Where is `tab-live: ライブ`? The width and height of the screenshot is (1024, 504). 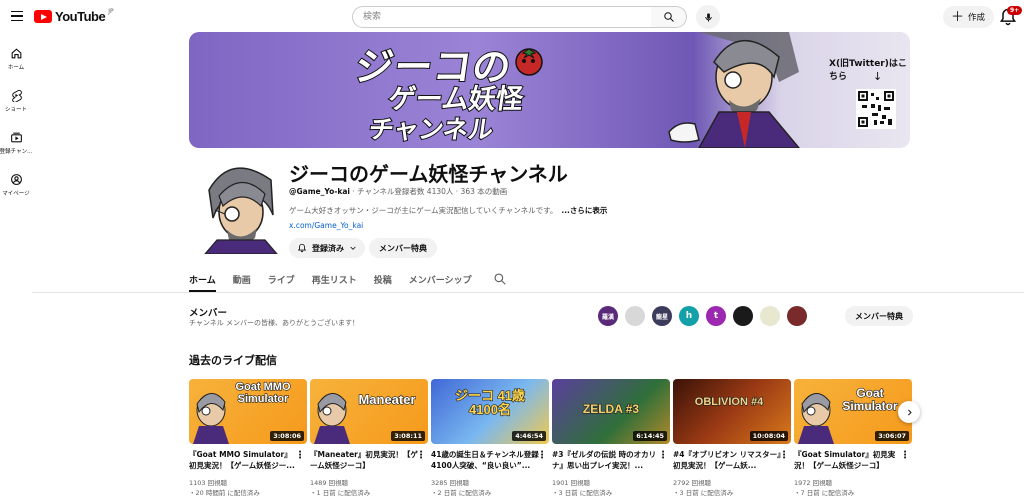
tab-live: ライブ is located at coordinates (281, 279).